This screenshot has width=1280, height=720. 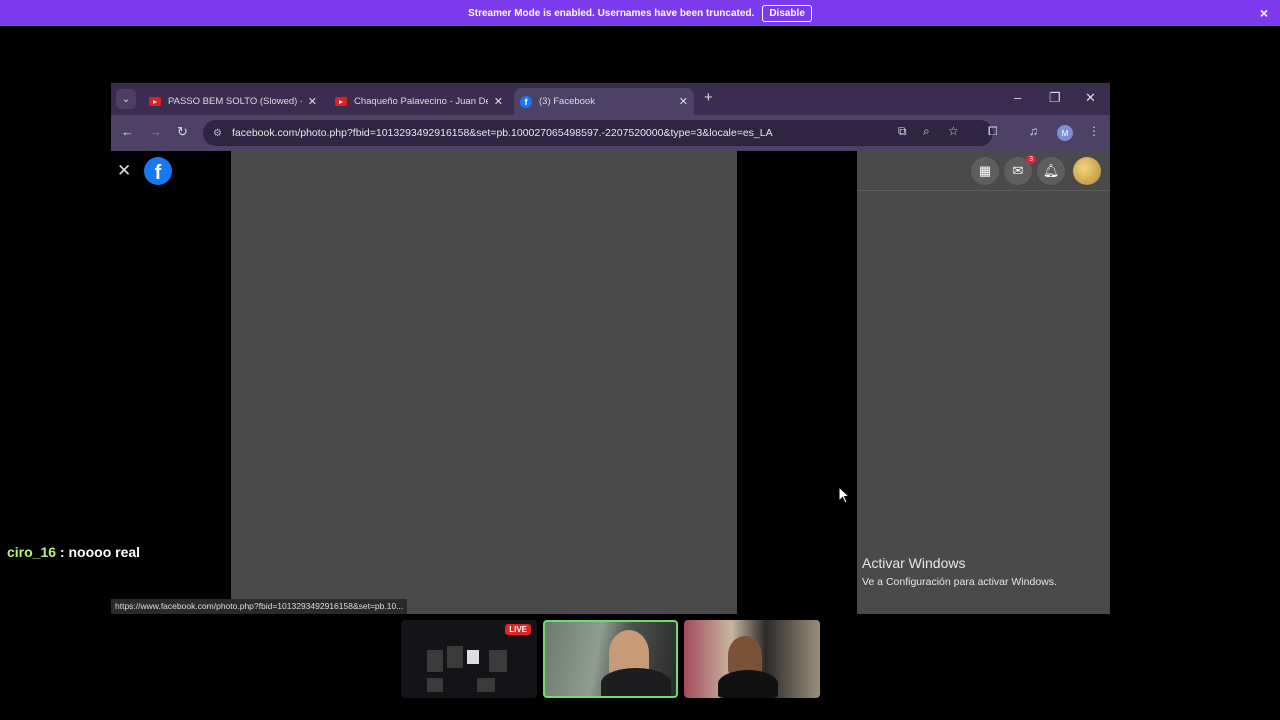 I want to click on chat-username: ciro_16, so click(x=32, y=552).